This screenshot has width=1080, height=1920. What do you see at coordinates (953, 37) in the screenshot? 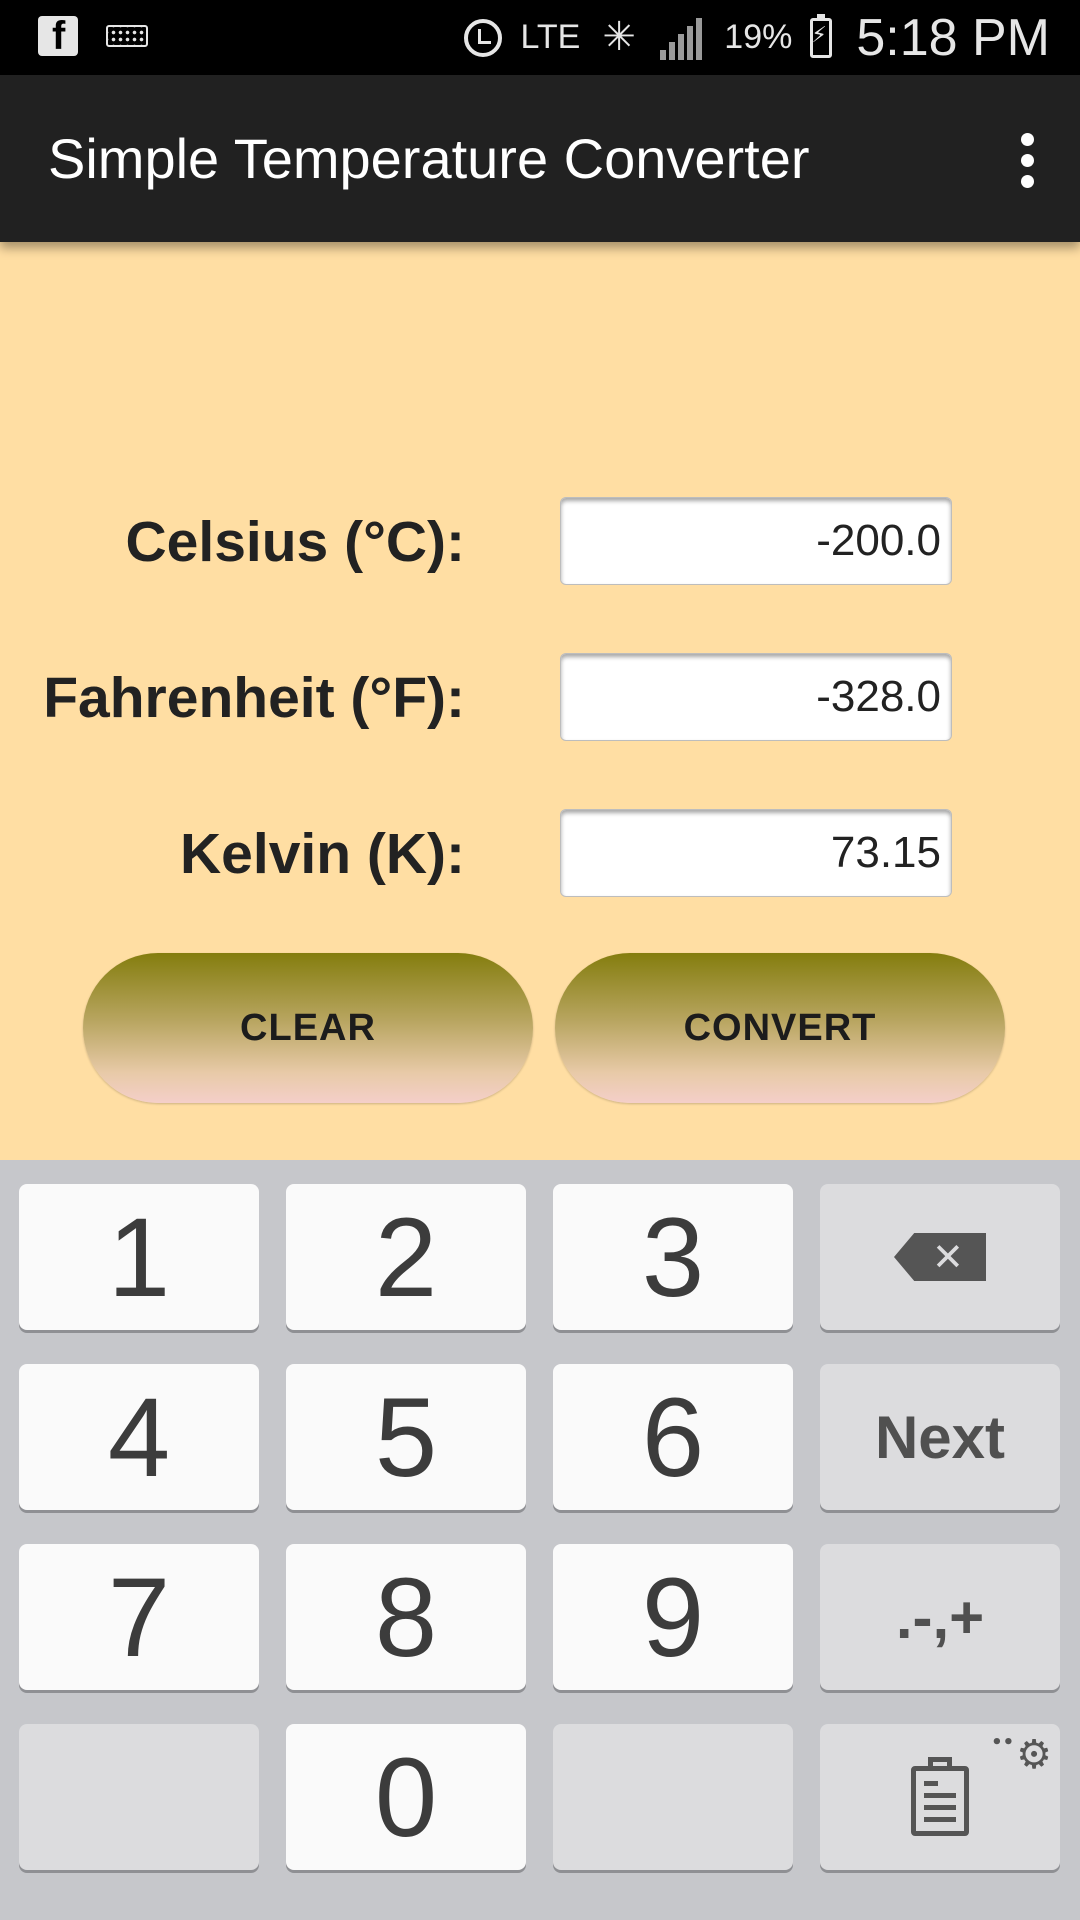
I see `clock: 5:18 PM` at bounding box center [953, 37].